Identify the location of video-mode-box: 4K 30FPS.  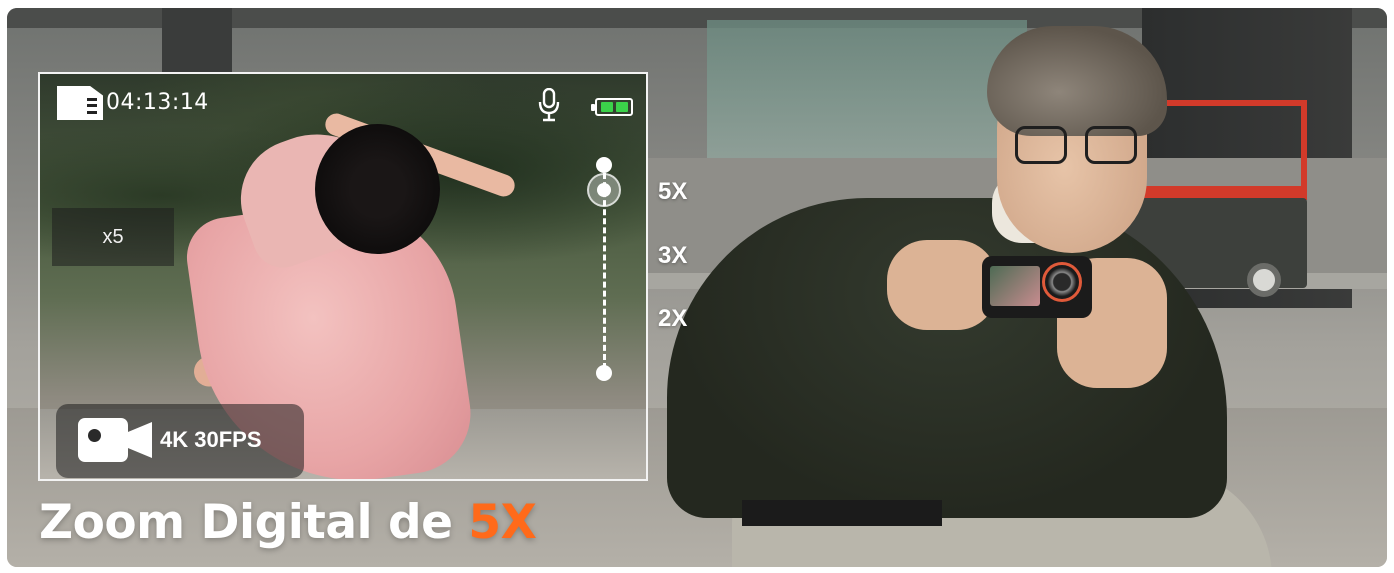
(180, 441).